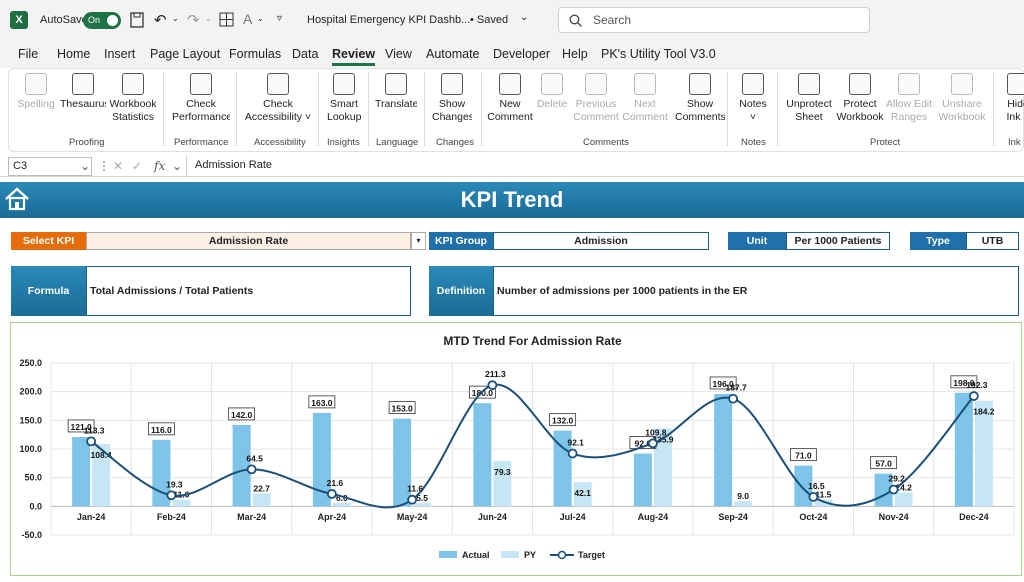 This screenshot has width=1024, height=582. I want to click on menu-developer: Developer, so click(521, 54).